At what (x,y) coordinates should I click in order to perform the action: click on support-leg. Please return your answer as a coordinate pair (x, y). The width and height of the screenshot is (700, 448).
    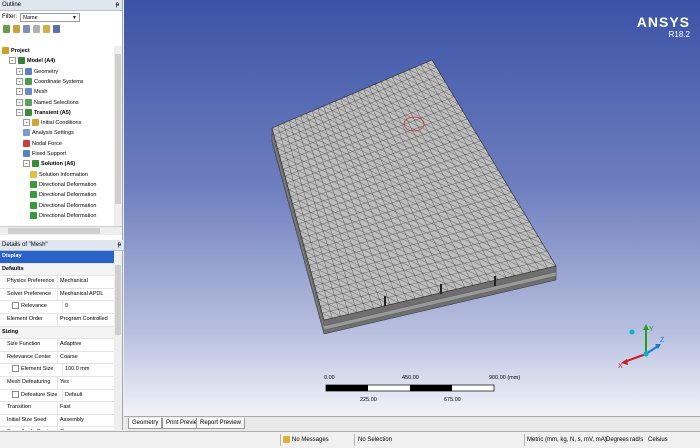
    Looking at the image, I should click on (385, 301).